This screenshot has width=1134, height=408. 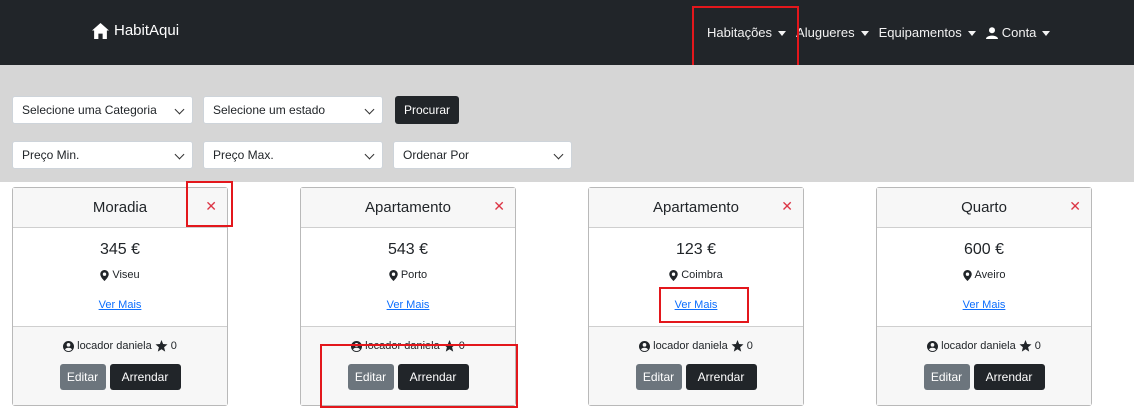 What do you see at coordinates (126, 275) in the screenshot?
I see `card-location-text: Viseu` at bounding box center [126, 275].